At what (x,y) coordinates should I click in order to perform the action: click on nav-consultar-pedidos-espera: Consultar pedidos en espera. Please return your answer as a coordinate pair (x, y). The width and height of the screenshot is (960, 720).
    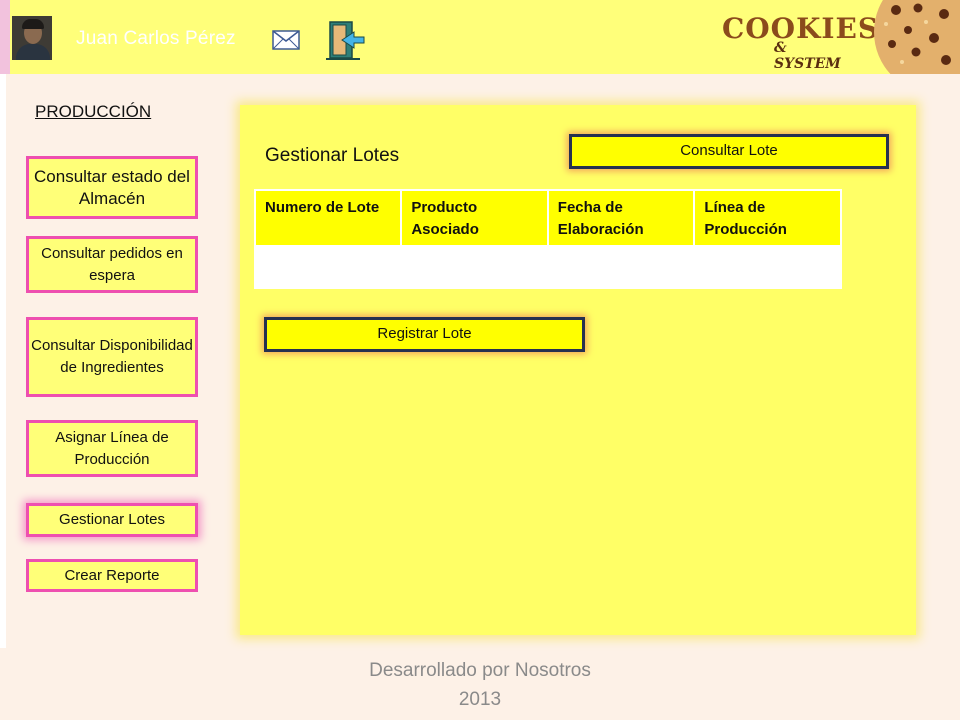
    Looking at the image, I should click on (112, 264).